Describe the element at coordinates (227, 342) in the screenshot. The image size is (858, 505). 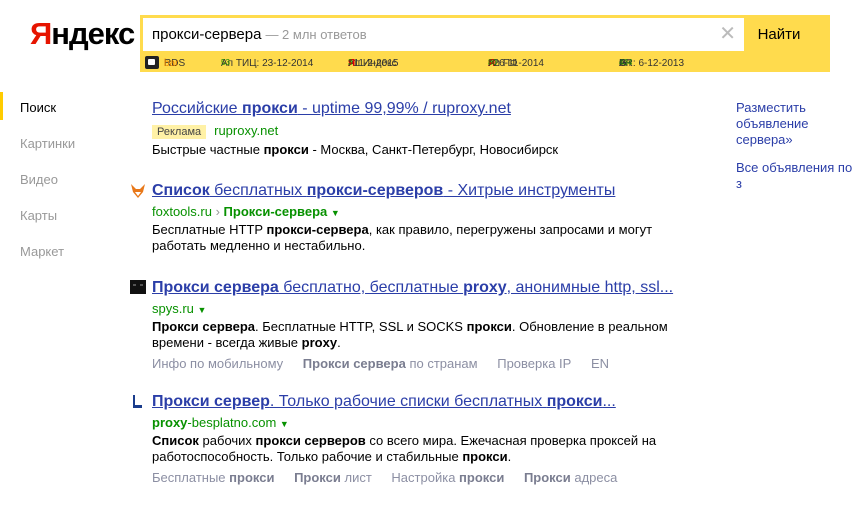
I see `snippet-part: времени - всегда живые` at that location.